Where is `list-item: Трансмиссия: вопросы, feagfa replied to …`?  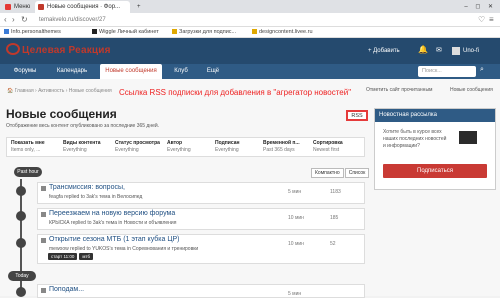 list-item: Трансмиссия: вопросы, feagfa replied to … is located at coordinates (201, 193).